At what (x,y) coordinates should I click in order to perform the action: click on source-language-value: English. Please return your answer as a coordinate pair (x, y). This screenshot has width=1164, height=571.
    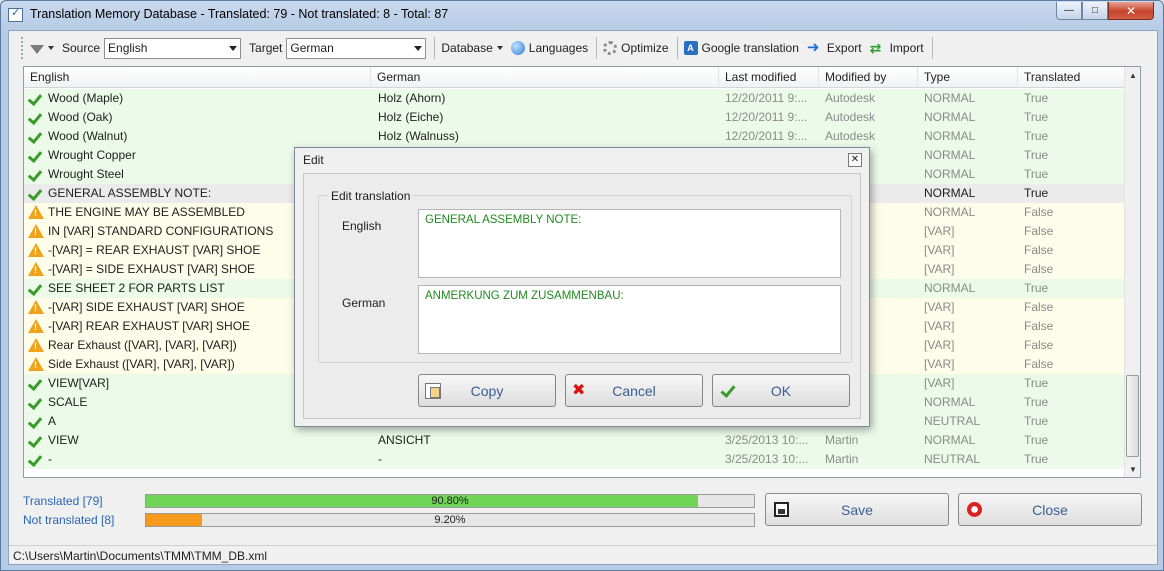
    Looking at the image, I should click on (128, 48).